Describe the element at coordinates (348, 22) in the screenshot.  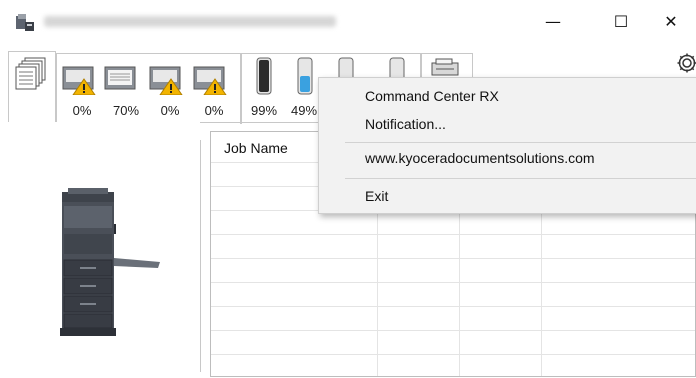
I see `title-bar: — ☐ ✕` at that location.